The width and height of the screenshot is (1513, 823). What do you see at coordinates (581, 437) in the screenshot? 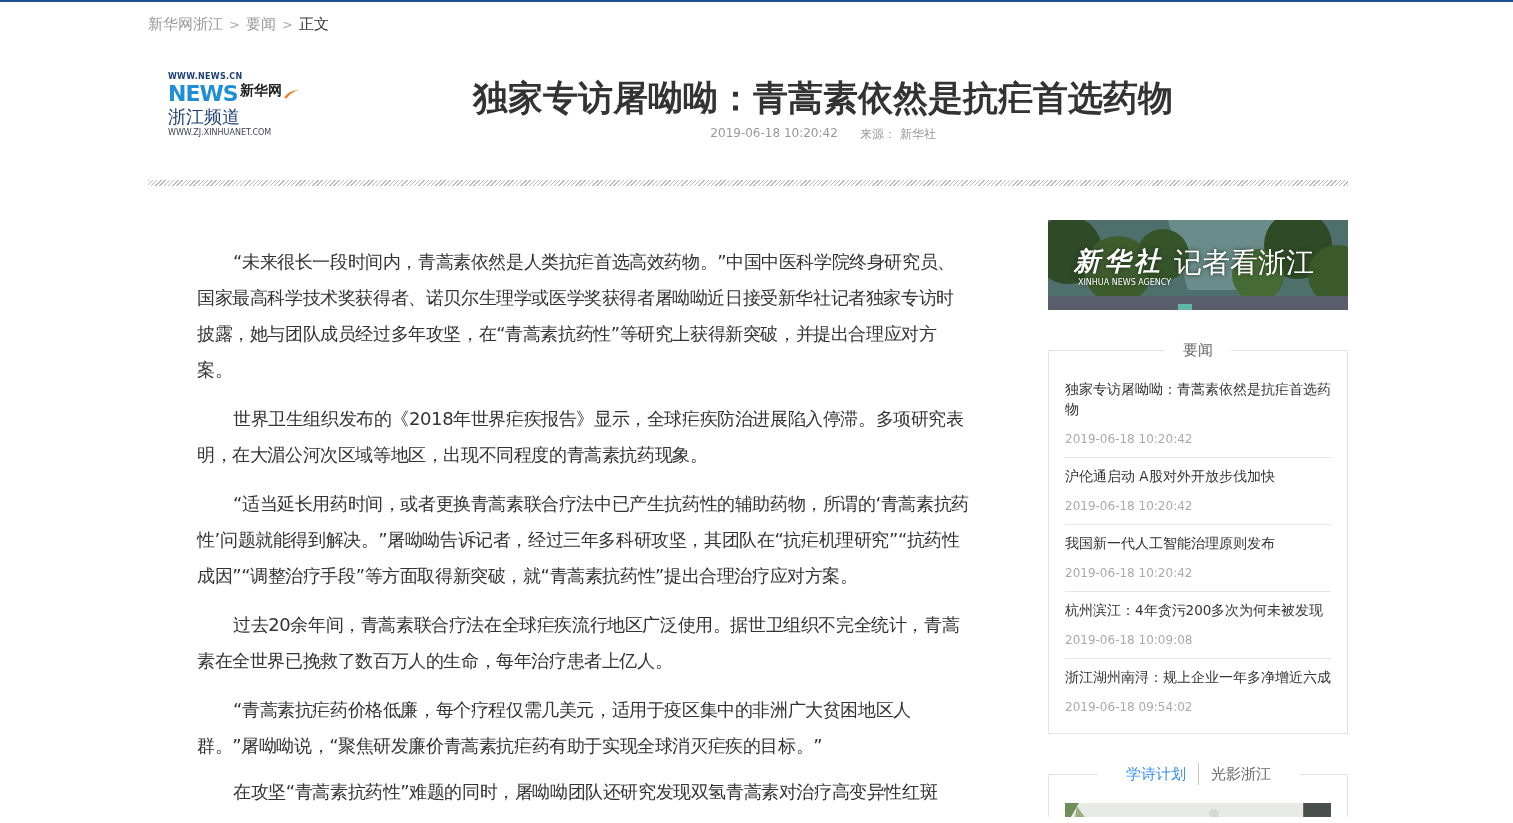
I see `article-paragraph: 世界卫生组织发布的《2018年世界疟疾报告》显示，全球疟疾防治进展陷入停滞。多项研究表明，在大湄公河次区域等地区，出现不同程度的青蒿素抗药现象。` at bounding box center [581, 437].